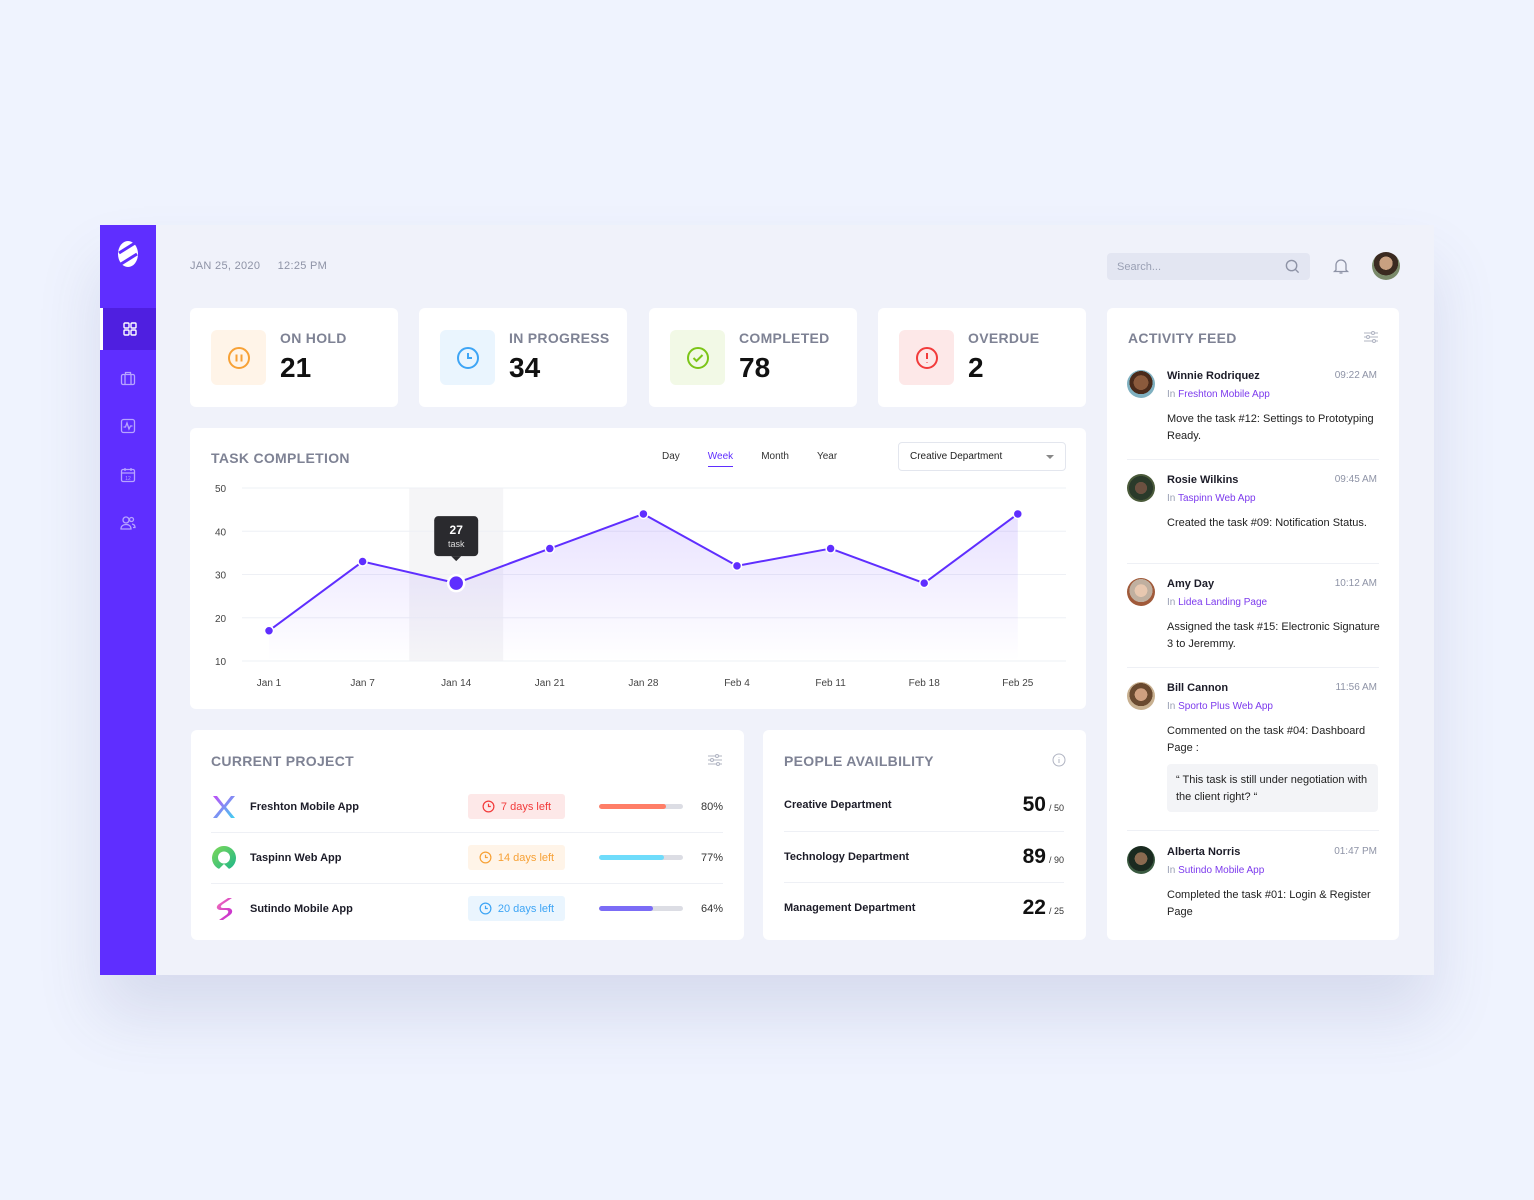 The height and width of the screenshot is (1200, 1534). I want to click on project-link: Freshton Mobile App, so click(1224, 394).